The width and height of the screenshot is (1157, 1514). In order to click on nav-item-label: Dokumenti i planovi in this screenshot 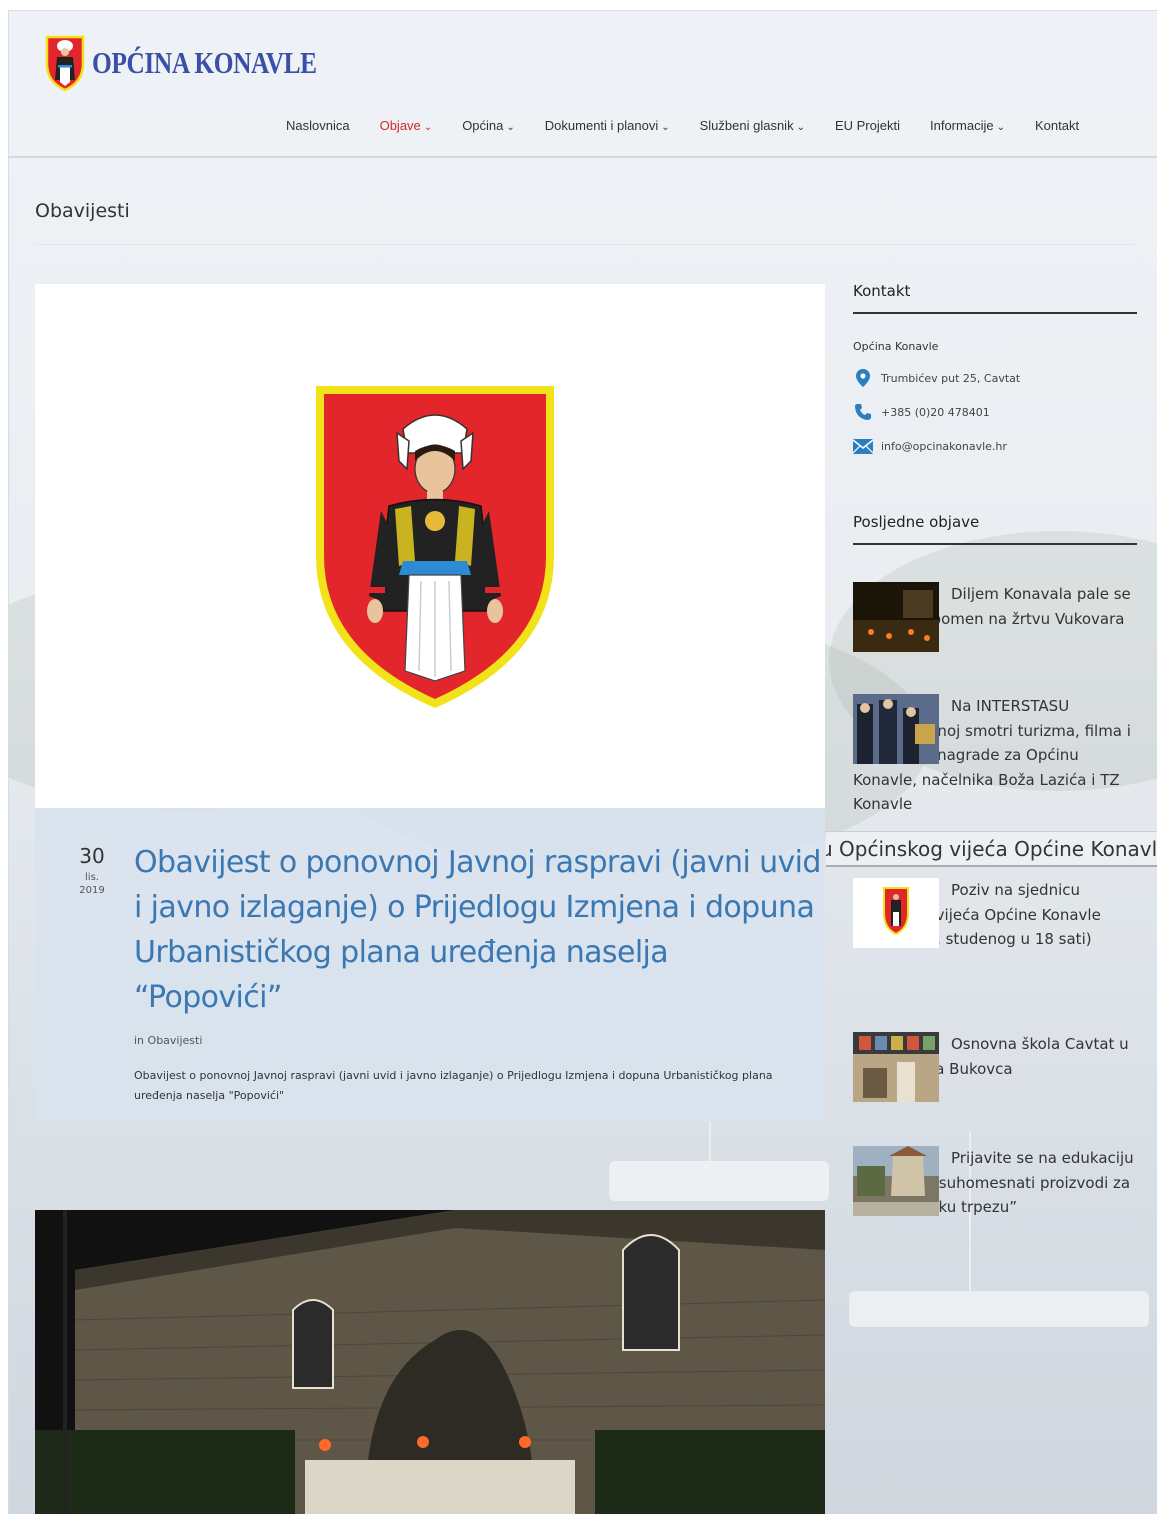, I will do `click(601, 125)`.